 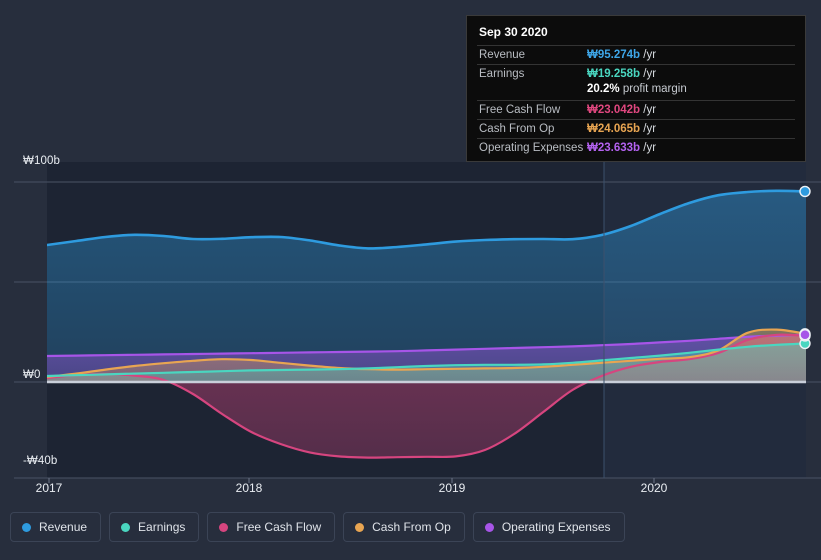 I want to click on earnings-color-dot, so click(x=126, y=527).